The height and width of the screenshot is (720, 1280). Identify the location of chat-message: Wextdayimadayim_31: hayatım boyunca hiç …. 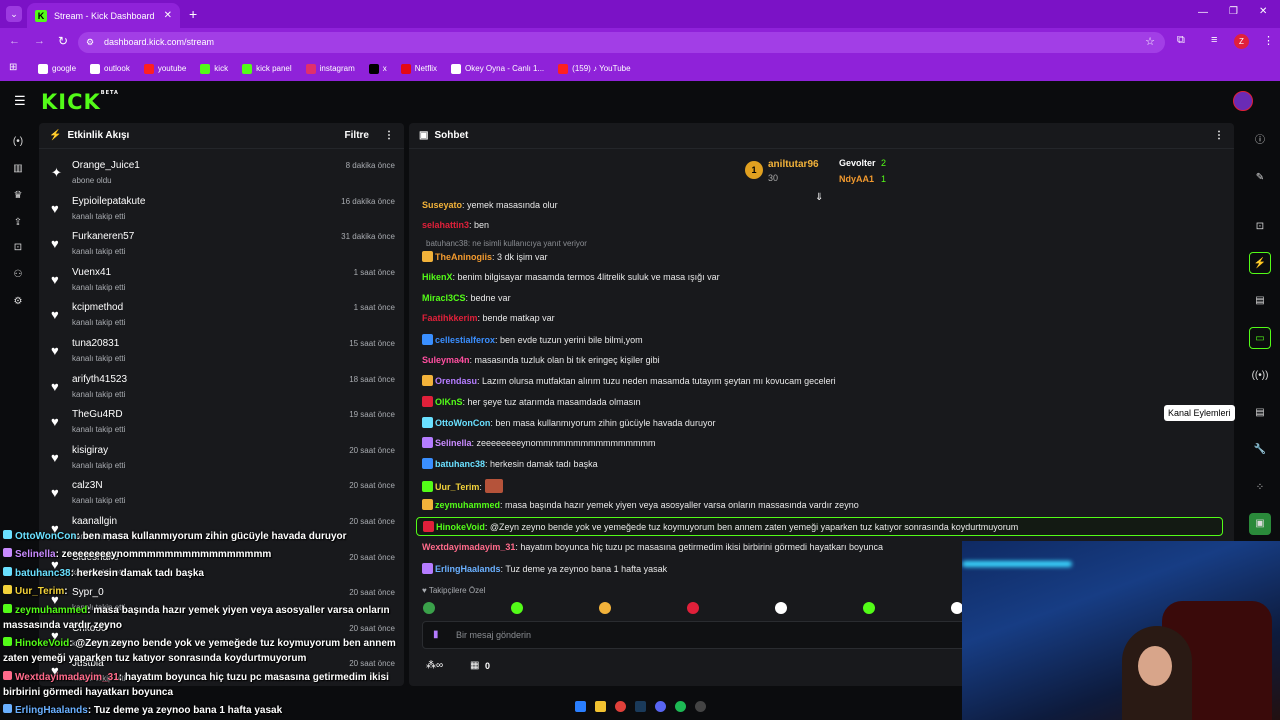
(652, 547).